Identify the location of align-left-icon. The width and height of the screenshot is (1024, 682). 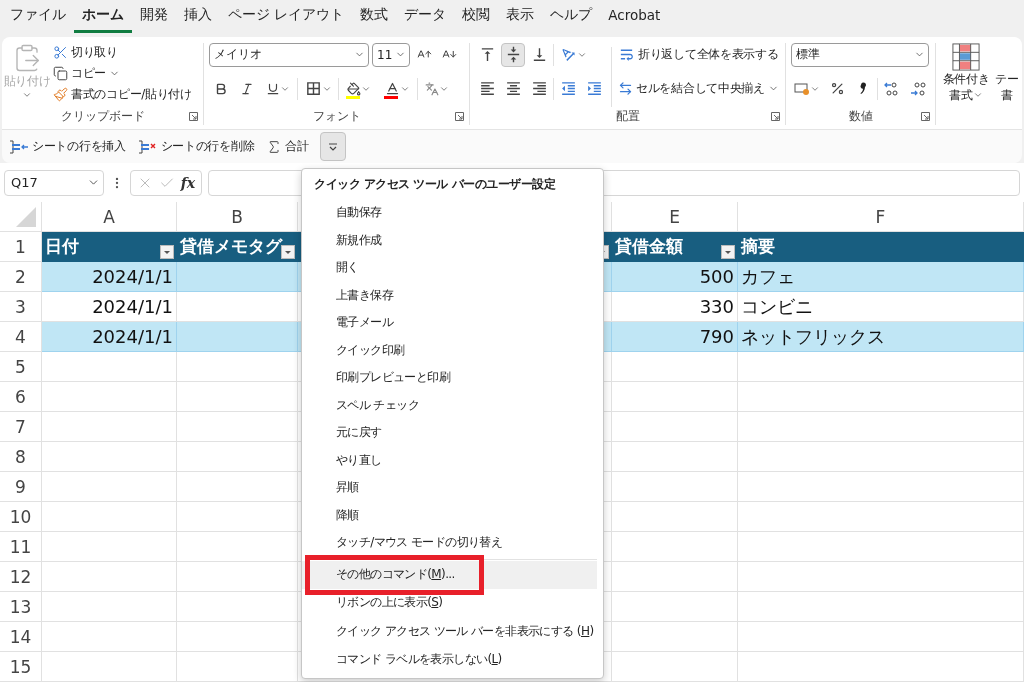
(487, 89).